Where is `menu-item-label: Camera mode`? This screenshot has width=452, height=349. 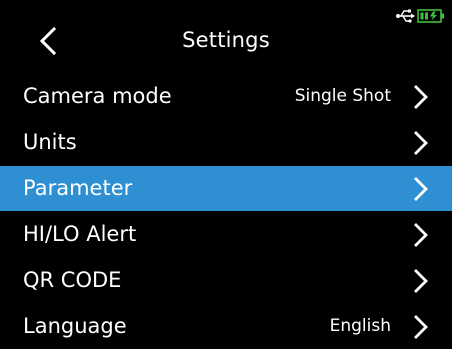 menu-item-label: Camera mode is located at coordinates (97, 96).